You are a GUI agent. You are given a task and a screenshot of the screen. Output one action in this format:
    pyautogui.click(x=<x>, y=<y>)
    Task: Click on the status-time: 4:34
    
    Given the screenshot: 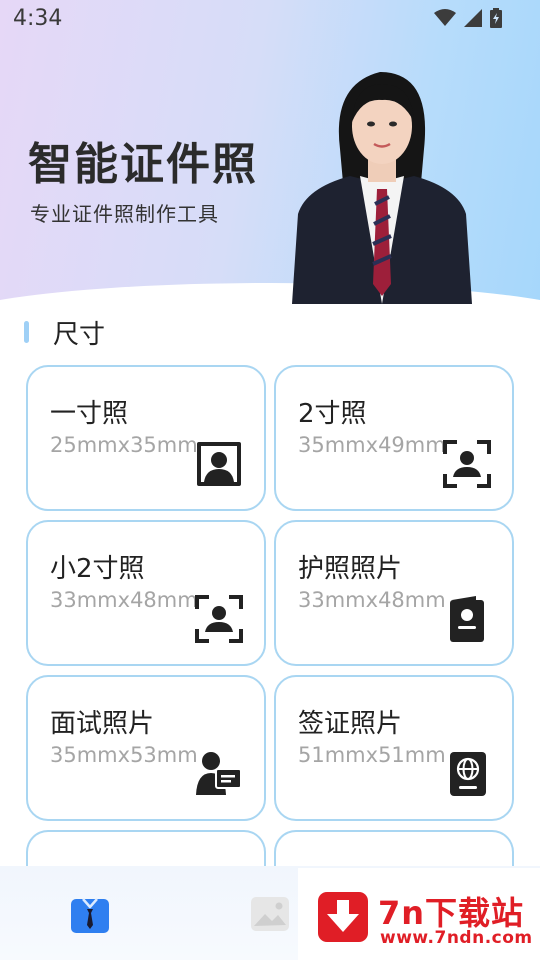 What is the action you would take?
    pyautogui.click(x=38, y=18)
    